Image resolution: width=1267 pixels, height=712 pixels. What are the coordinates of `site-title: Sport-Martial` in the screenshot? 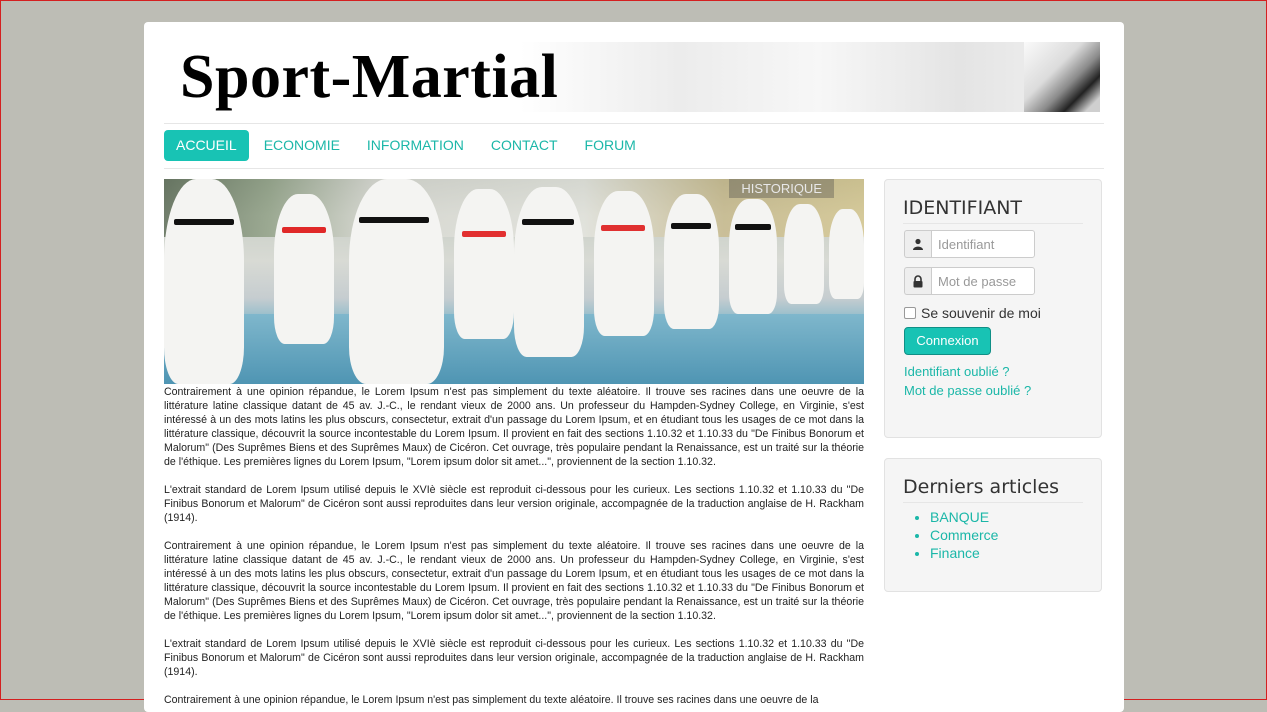 It's located at (369, 77).